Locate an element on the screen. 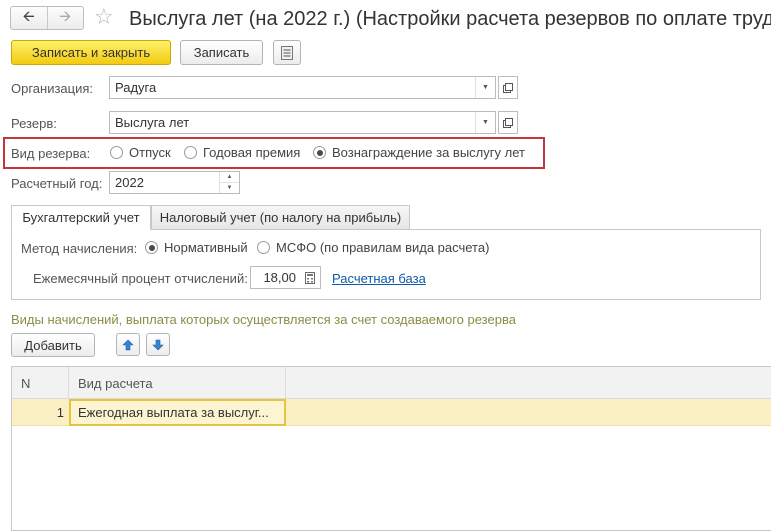 Image resolution: width=771 pixels, height=531 pixels. reserve-type-vacation-radio: Отпуск is located at coordinates (140, 152).